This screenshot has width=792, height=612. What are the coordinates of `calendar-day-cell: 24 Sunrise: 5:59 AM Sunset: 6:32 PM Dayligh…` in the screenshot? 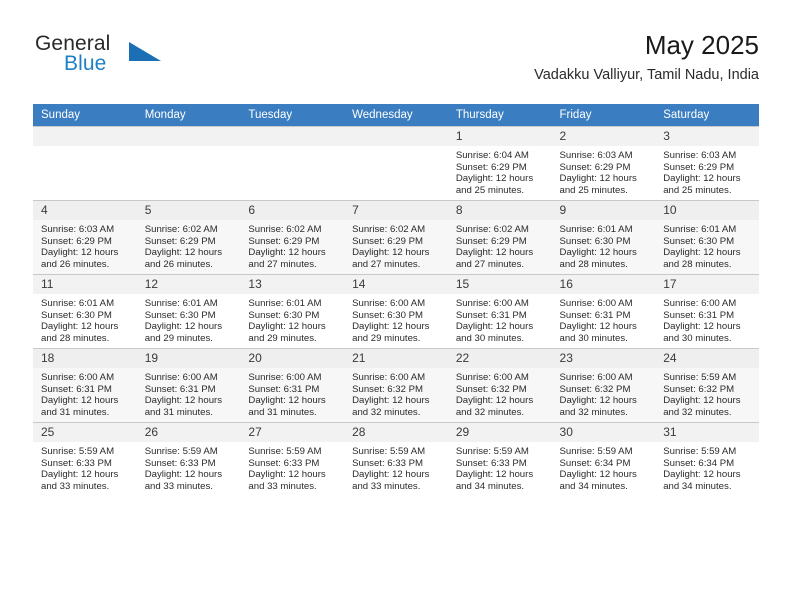 It's located at (707, 385).